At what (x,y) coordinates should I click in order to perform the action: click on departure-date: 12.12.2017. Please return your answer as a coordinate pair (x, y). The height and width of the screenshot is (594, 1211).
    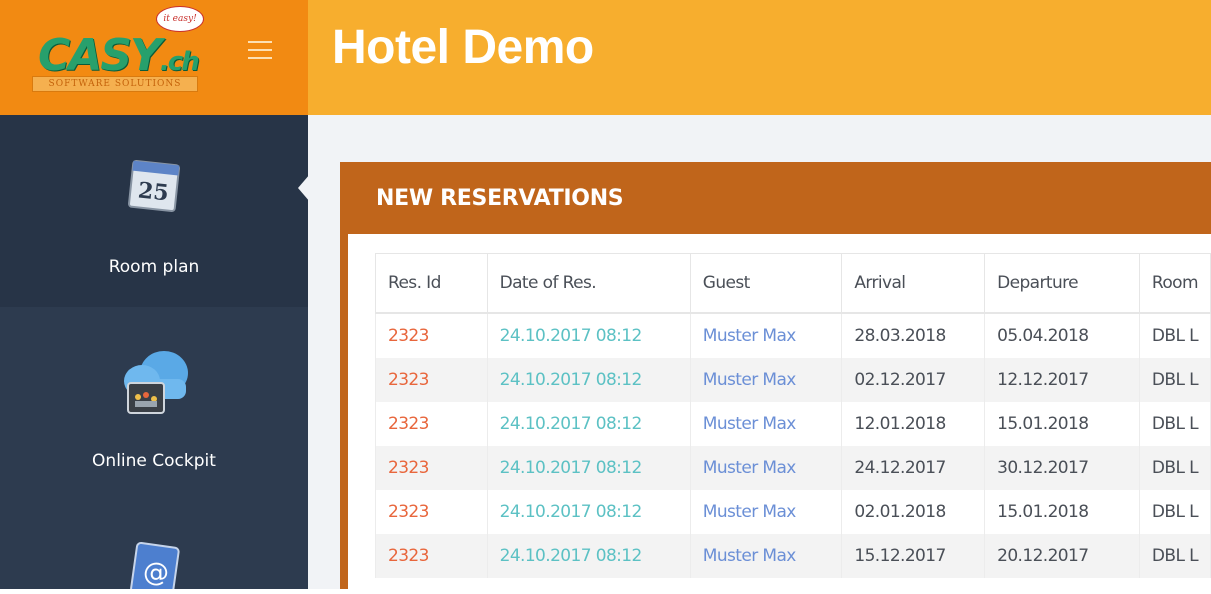
    Looking at the image, I should click on (1062, 380).